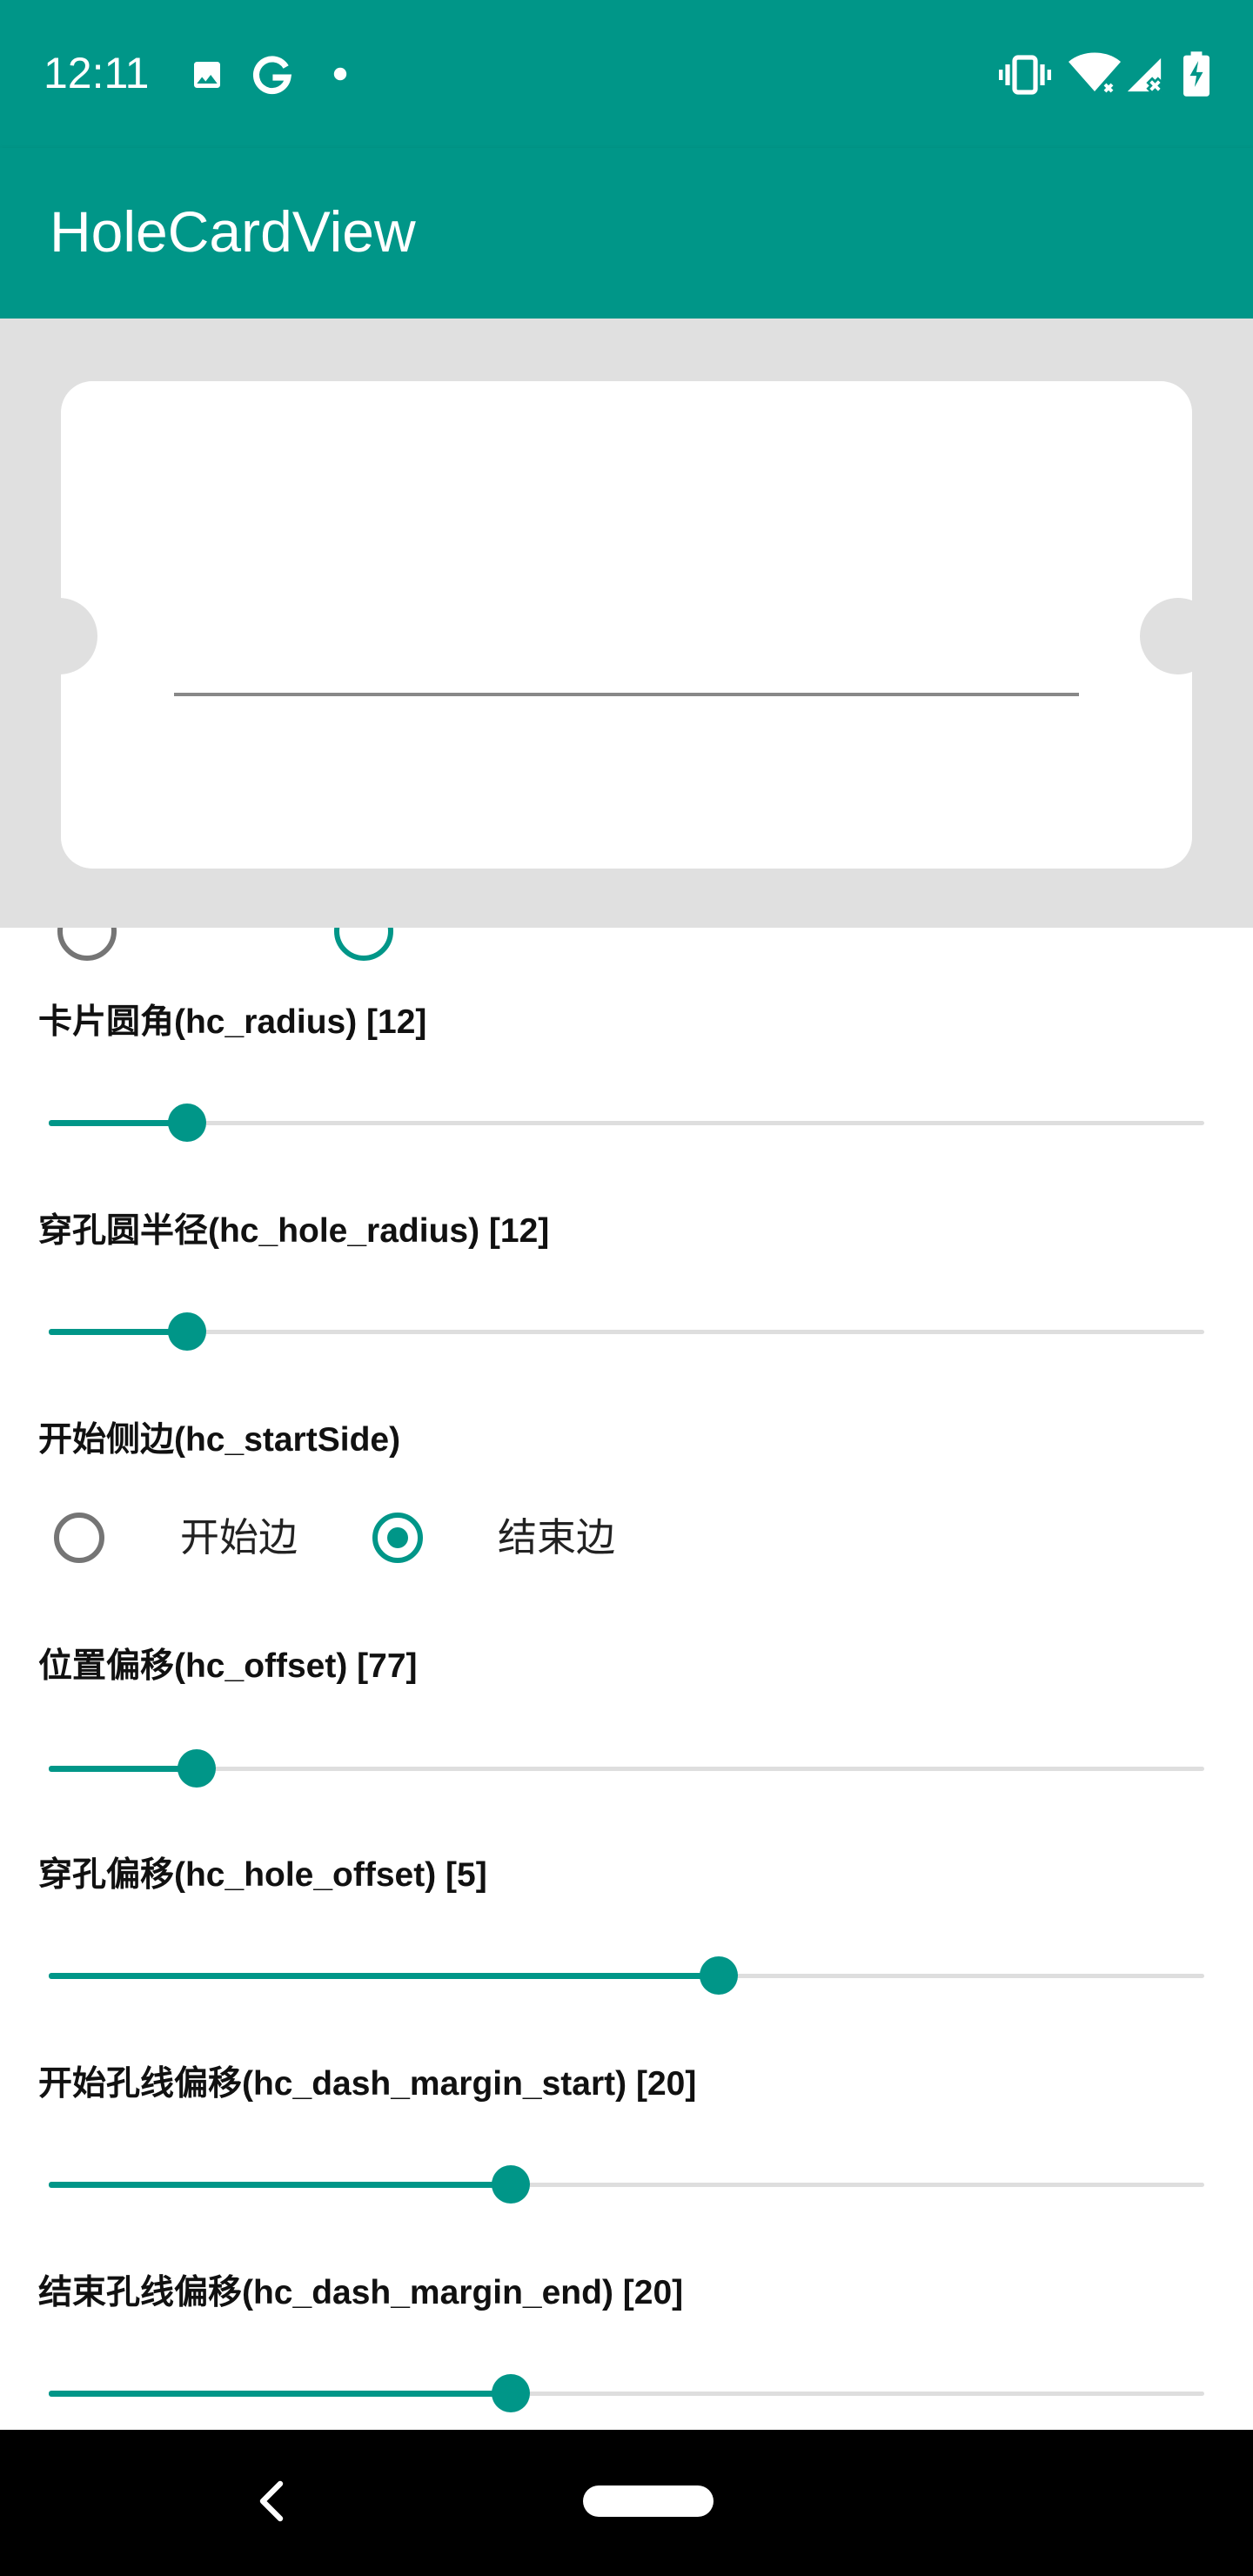  I want to click on slider-dash-margin-end, so click(626, 2393).